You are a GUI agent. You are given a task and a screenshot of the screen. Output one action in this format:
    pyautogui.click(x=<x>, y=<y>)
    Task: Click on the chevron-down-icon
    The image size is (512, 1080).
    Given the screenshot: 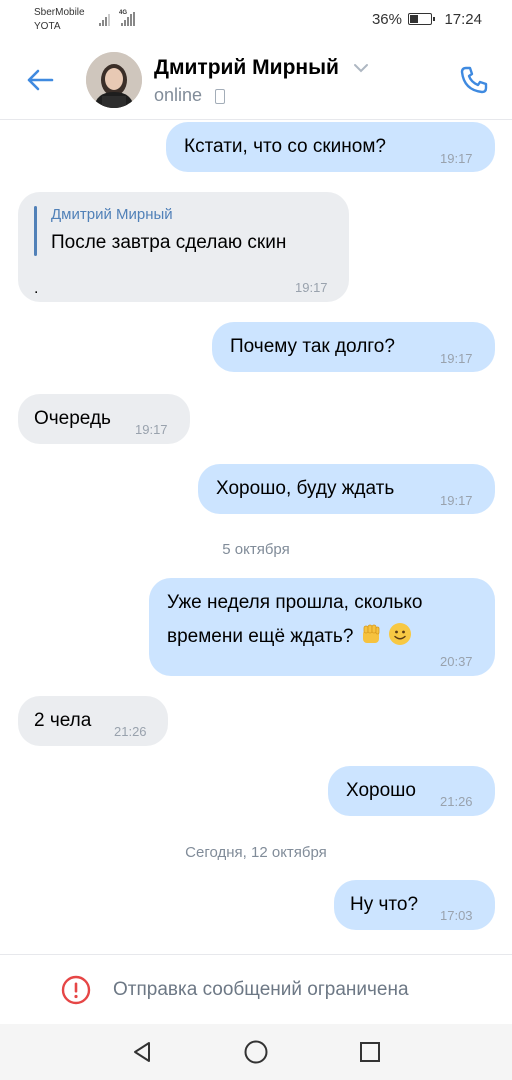 What is the action you would take?
    pyautogui.click(x=361, y=68)
    